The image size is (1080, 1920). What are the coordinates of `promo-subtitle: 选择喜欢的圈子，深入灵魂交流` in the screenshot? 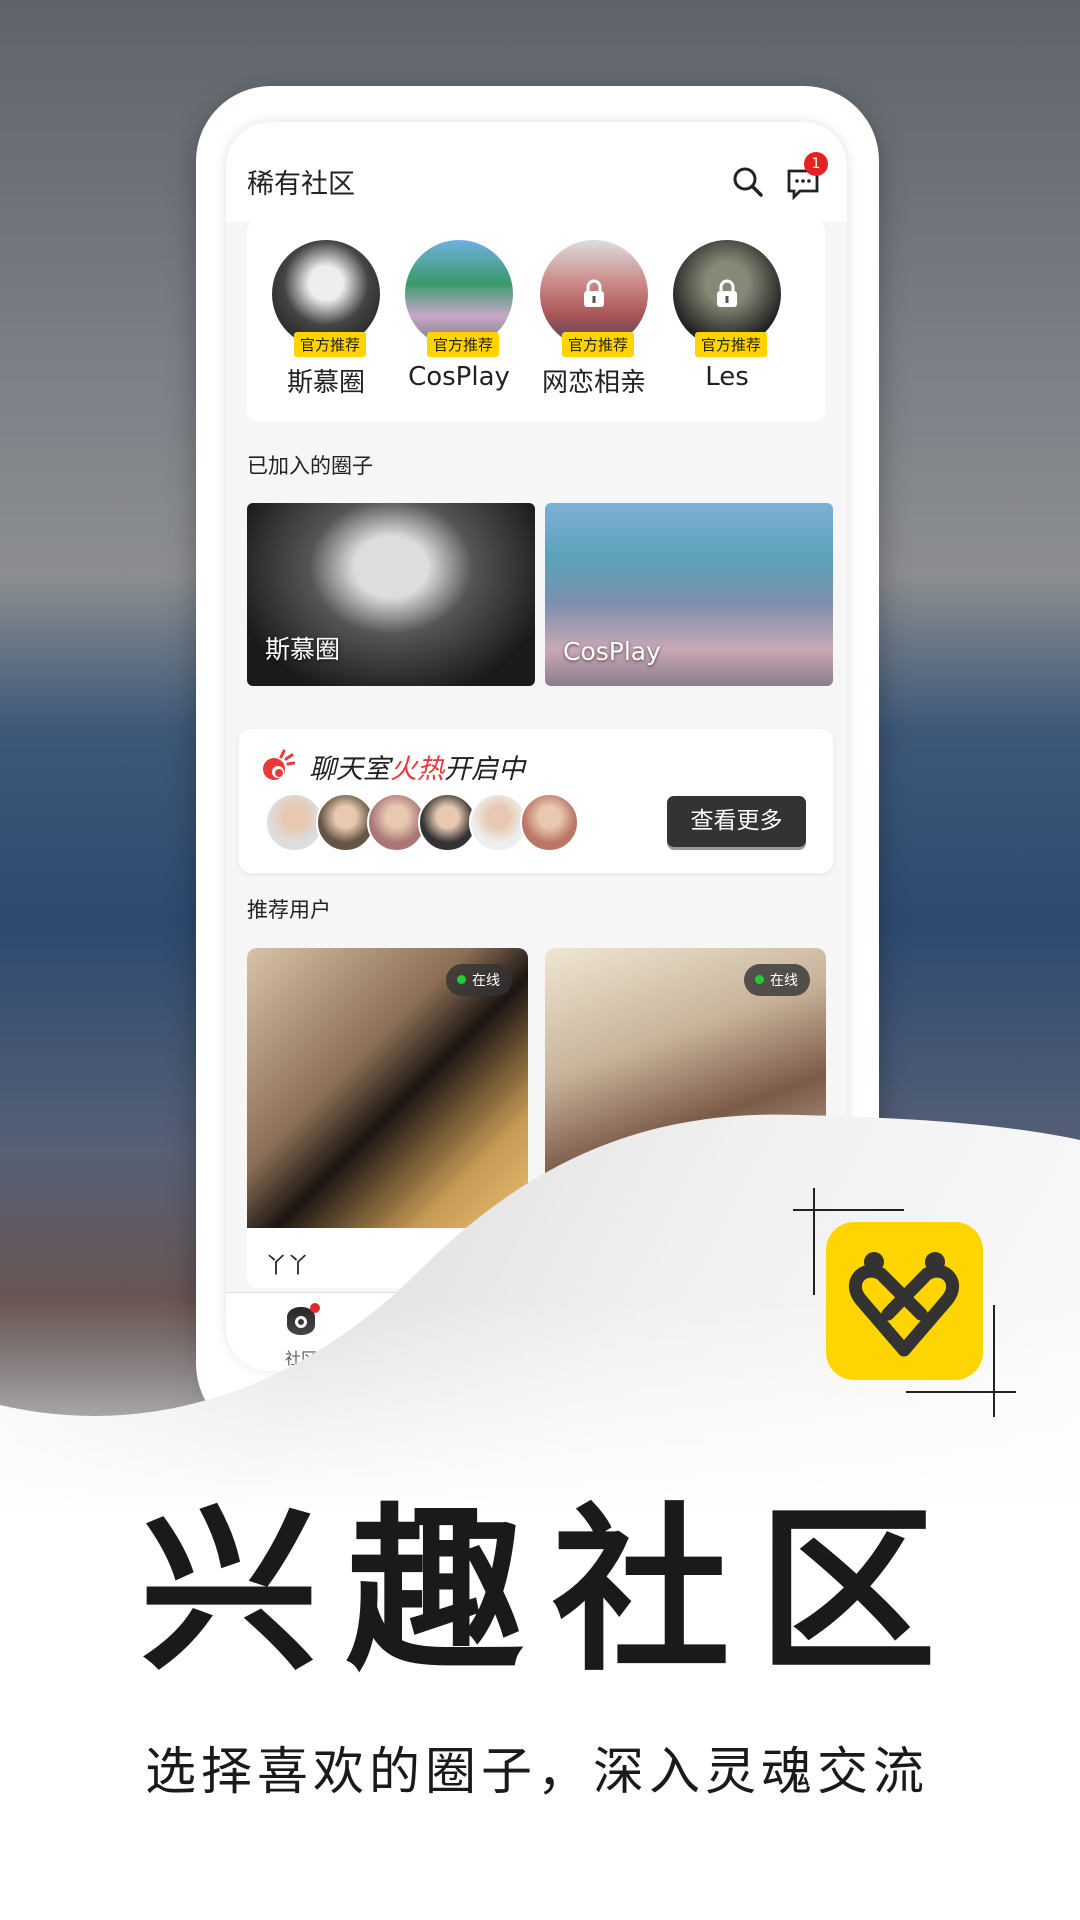 It's located at (537, 1772).